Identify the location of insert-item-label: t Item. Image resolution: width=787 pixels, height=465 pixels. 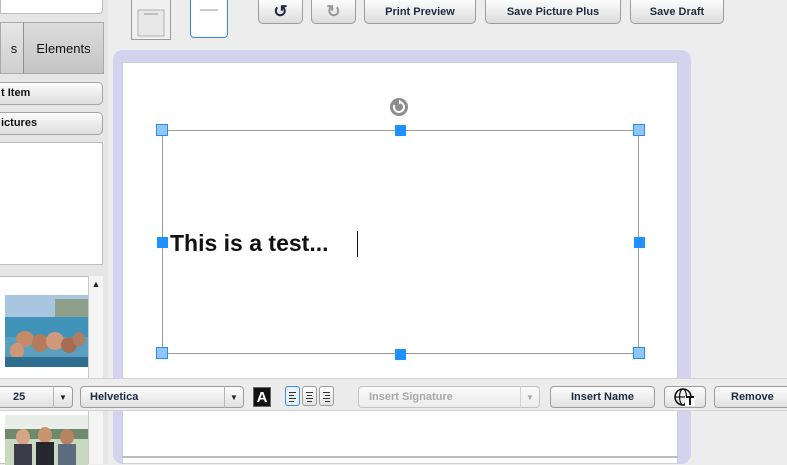
(16, 93).